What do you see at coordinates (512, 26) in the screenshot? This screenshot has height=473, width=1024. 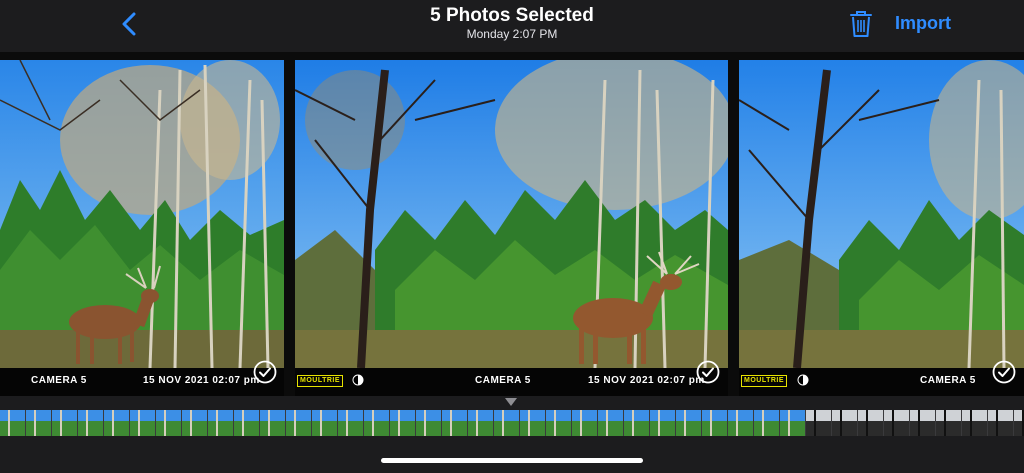 I see `navigation-bar: 5 Photos Selected Monday 2:07 PM Import` at bounding box center [512, 26].